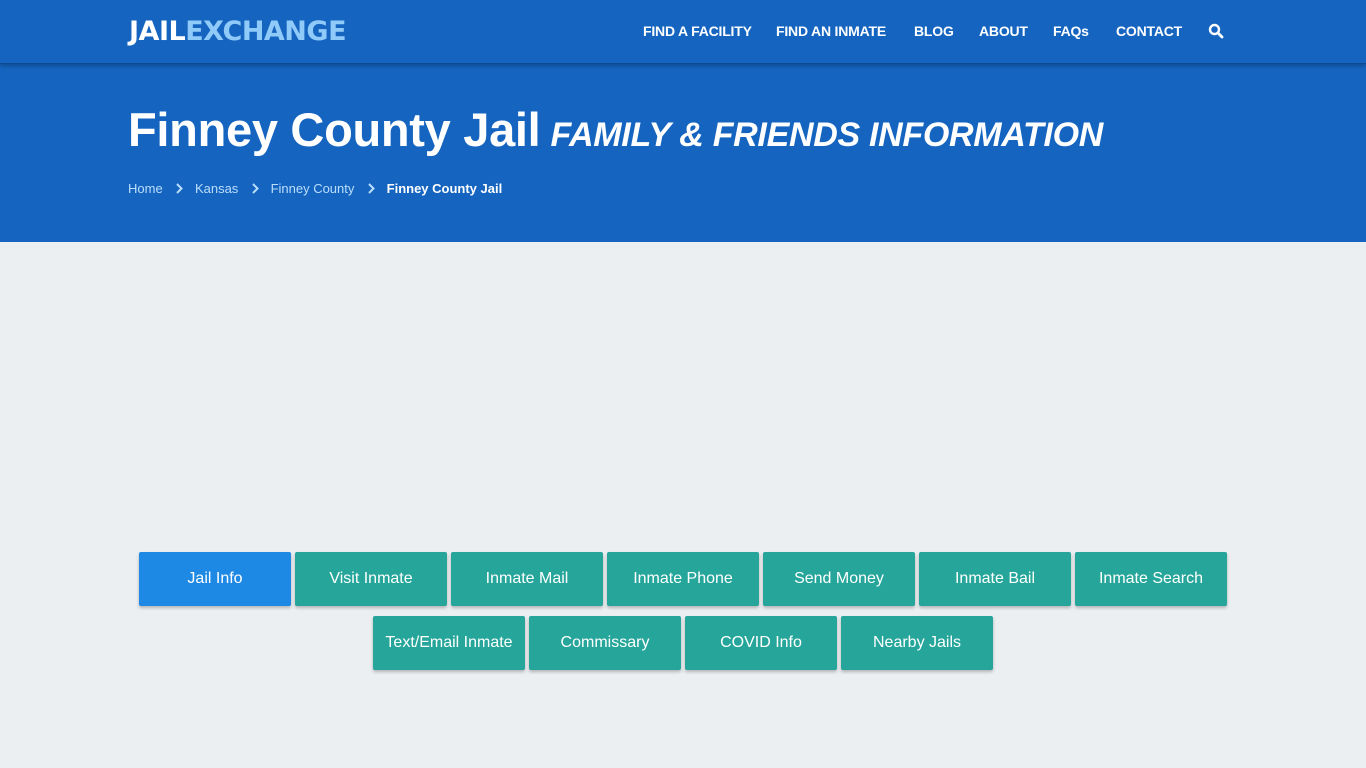 The height and width of the screenshot is (768, 1366). I want to click on nav-about: ABOUT, so click(1003, 31).